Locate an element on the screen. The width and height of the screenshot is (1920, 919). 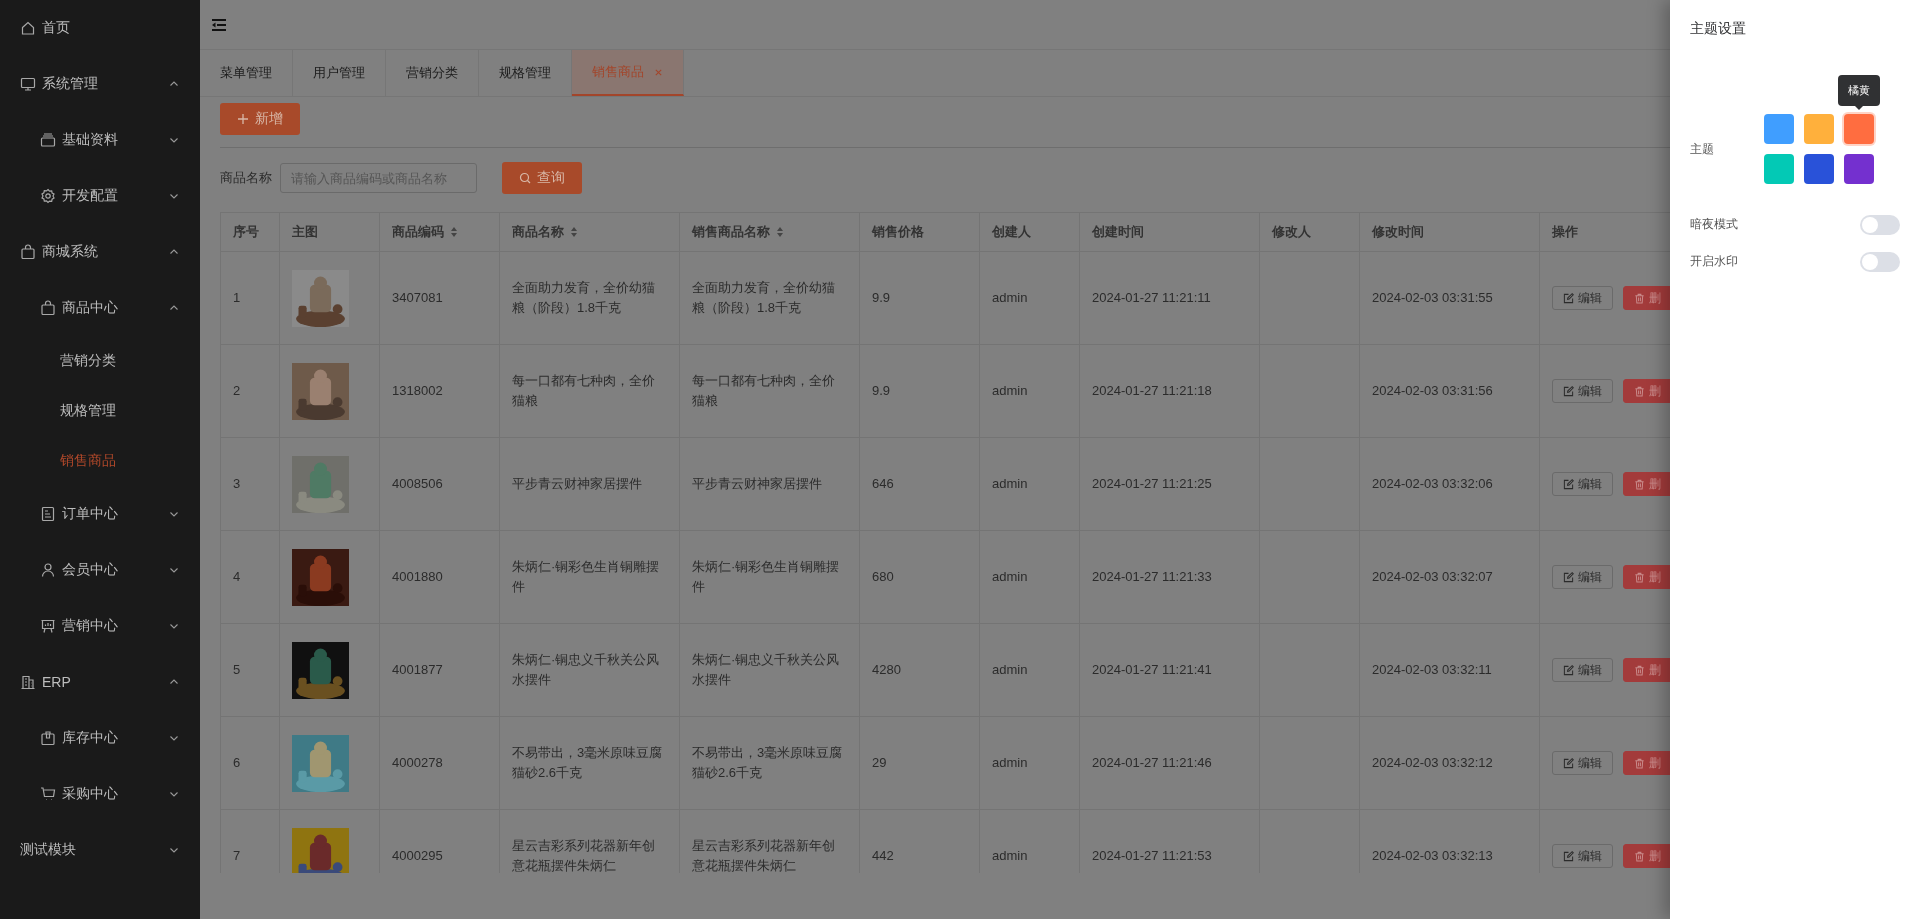
table-cell: 全面助力发育，全价幼猫粮（阶段）1.8千克 is located at coordinates (589, 298).